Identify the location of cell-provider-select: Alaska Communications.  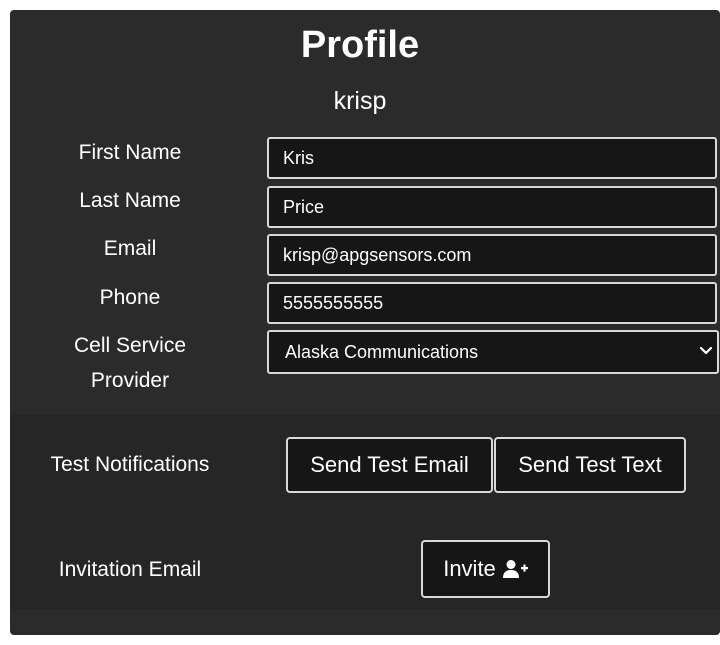
(493, 352).